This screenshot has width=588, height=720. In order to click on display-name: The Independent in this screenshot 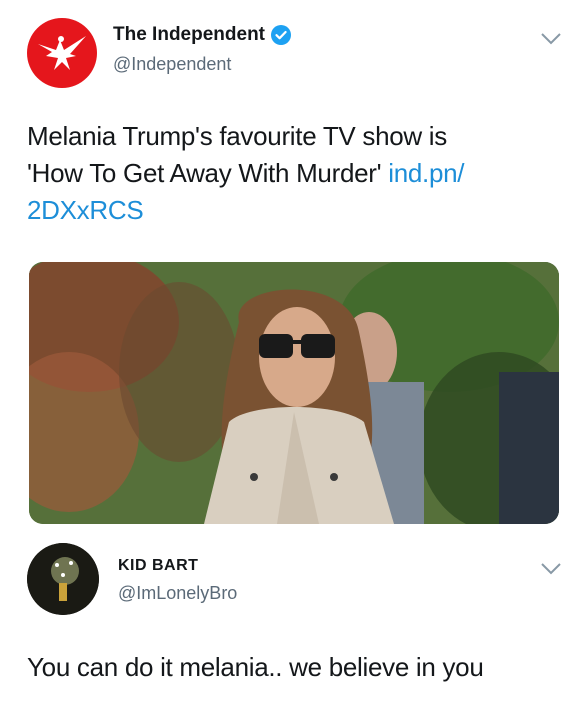, I will do `click(202, 35)`.